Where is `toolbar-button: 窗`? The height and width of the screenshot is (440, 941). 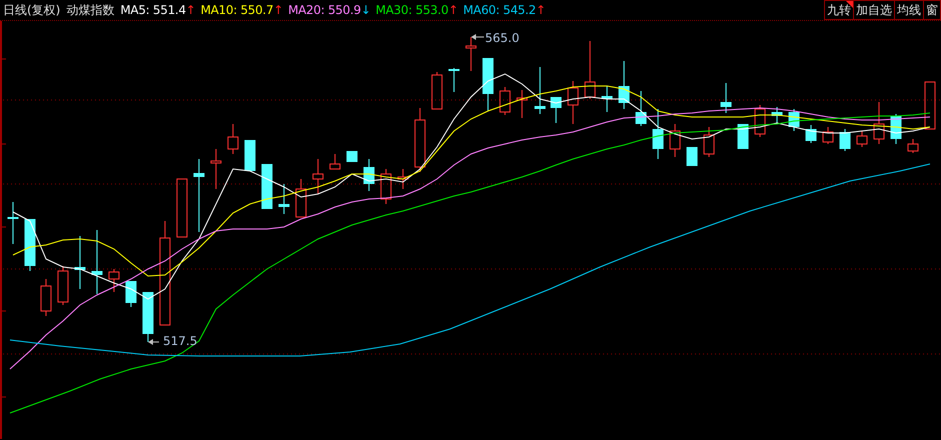 toolbar-button: 窗 is located at coordinates (932, 10).